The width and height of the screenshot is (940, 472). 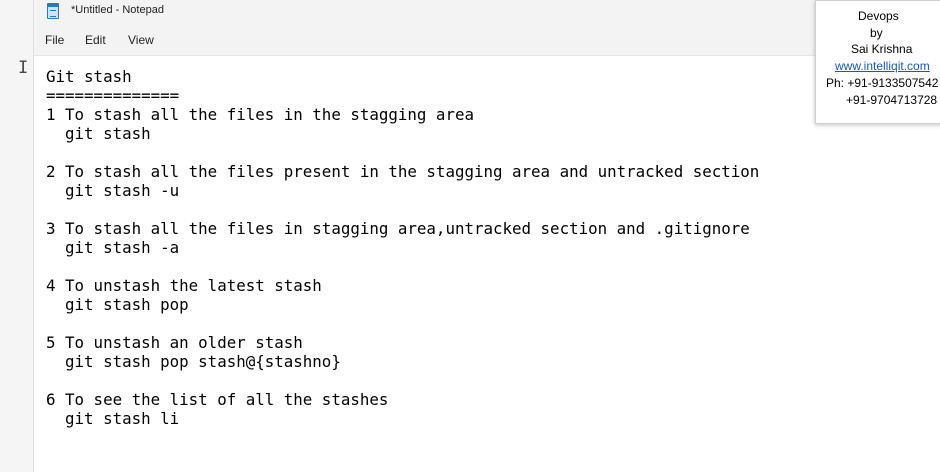 I want to click on title-bar: *Untitled - Notepad, so click(x=487, y=13).